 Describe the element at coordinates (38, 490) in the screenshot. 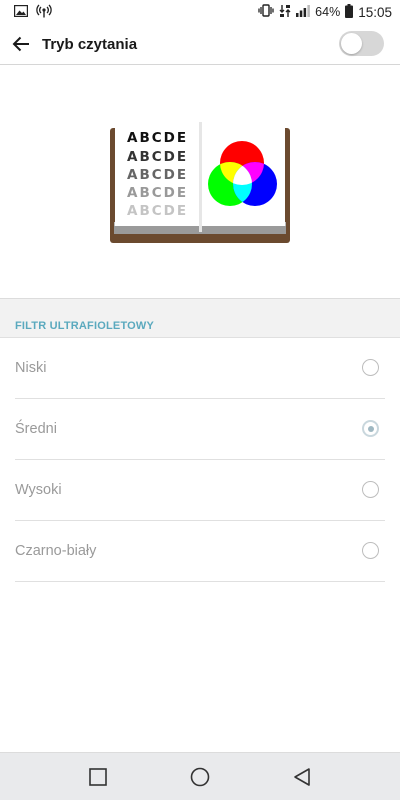

I see `option-label: Wysoki` at that location.